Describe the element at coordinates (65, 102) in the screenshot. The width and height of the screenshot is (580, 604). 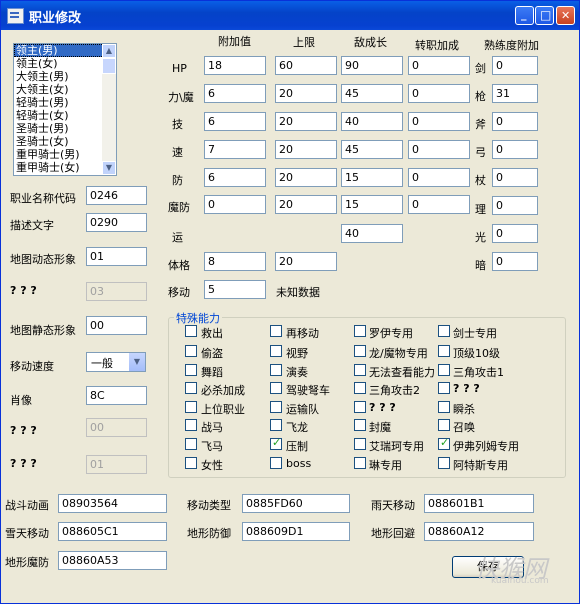
I see `list-item: 轻骑士(男)` at that location.